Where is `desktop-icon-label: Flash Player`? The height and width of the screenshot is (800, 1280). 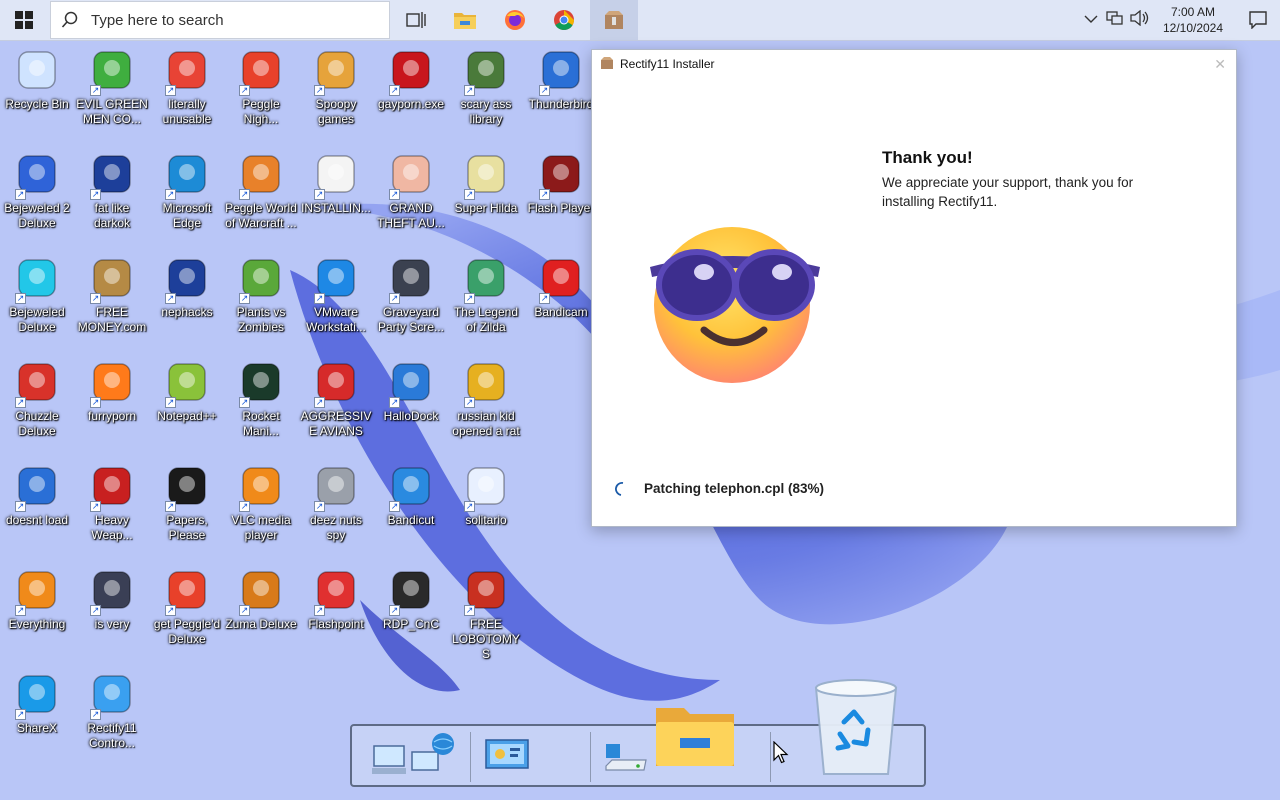 desktop-icon-label: Flash Player is located at coordinates (561, 208).